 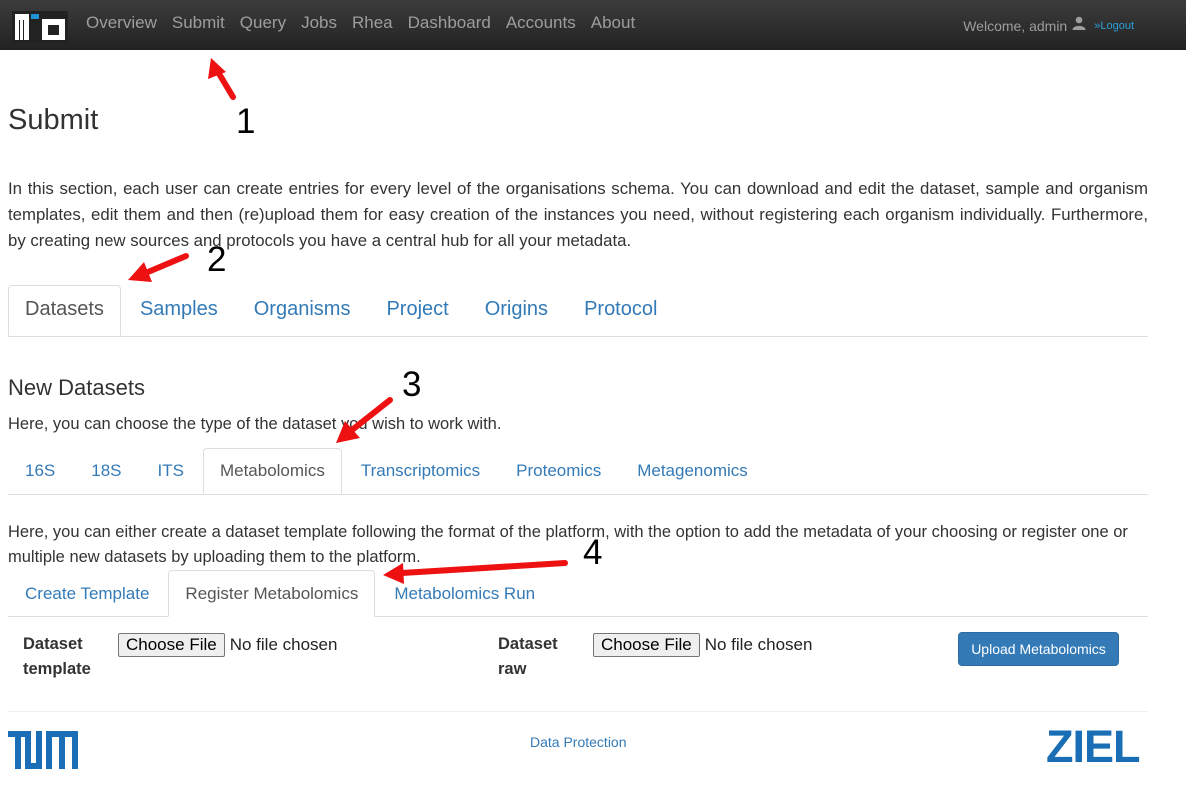 What do you see at coordinates (420, 471) in the screenshot?
I see `tab-transcriptomics: Transcriptomics` at bounding box center [420, 471].